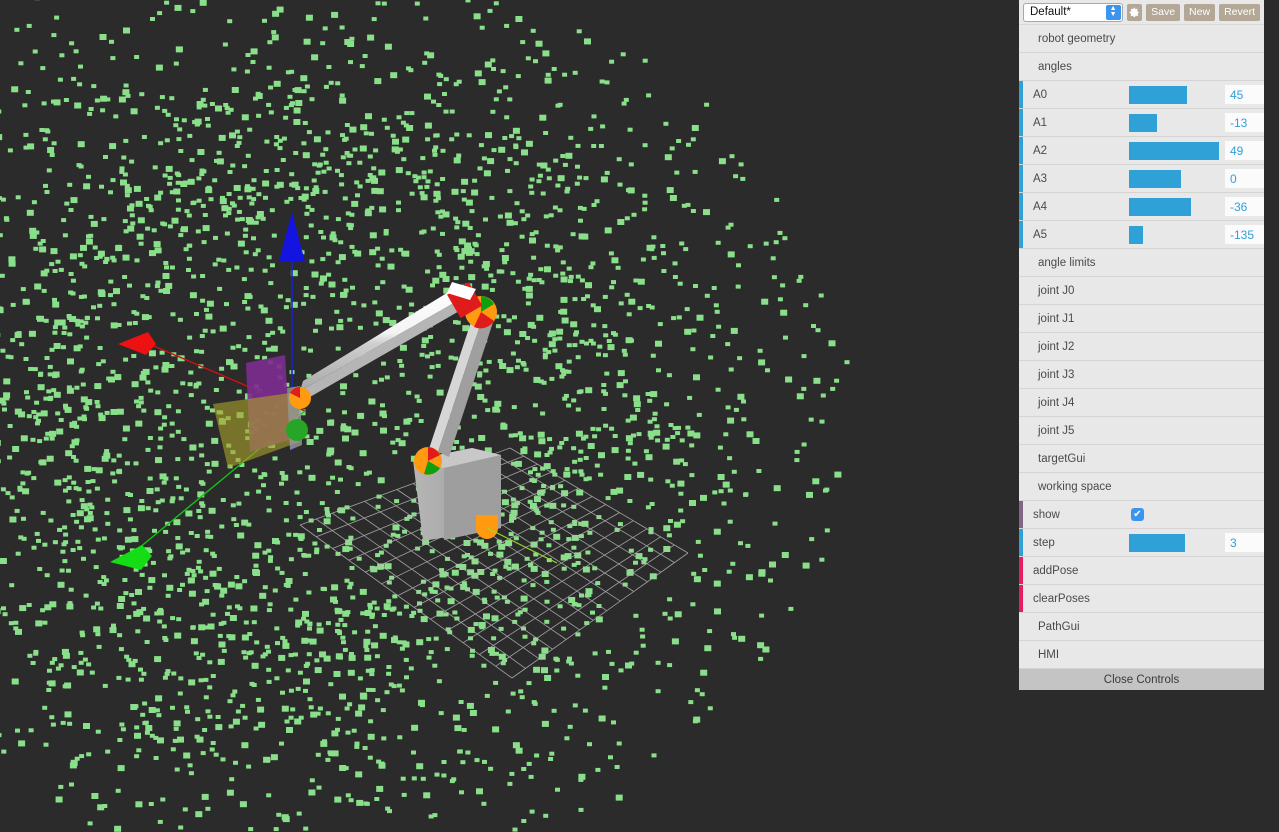 The width and height of the screenshot is (1279, 832). What do you see at coordinates (1040, 122) in the screenshot?
I see `slider-label-a1: A1` at bounding box center [1040, 122].